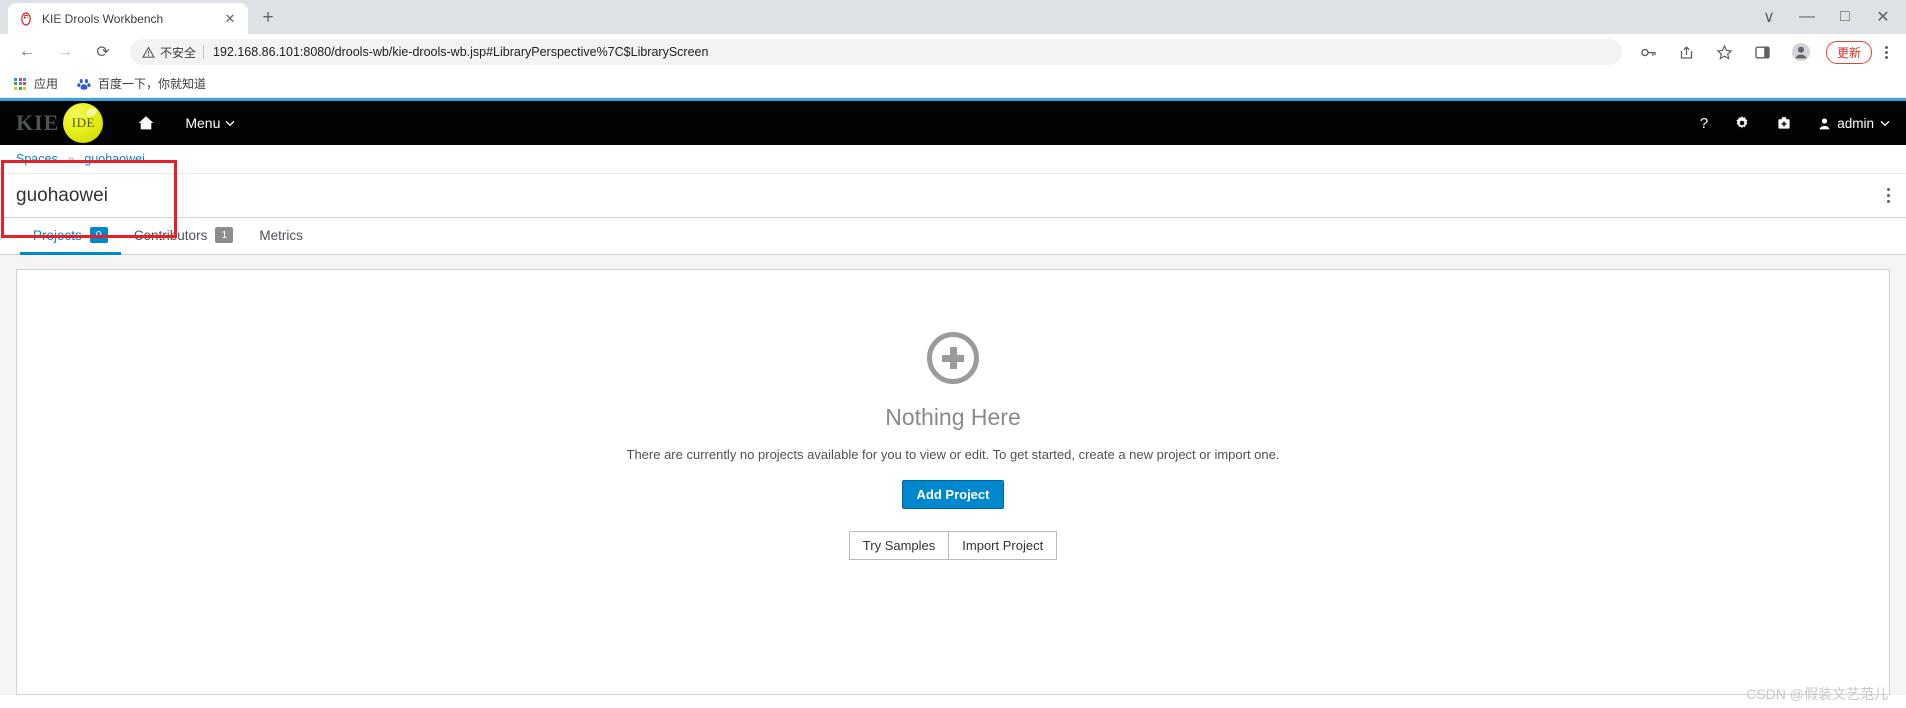 The height and width of the screenshot is (708, 1906). Describe the element at coordinates (148, 52) in the screenshot. I see `not-secure-warning-icon` at that location.